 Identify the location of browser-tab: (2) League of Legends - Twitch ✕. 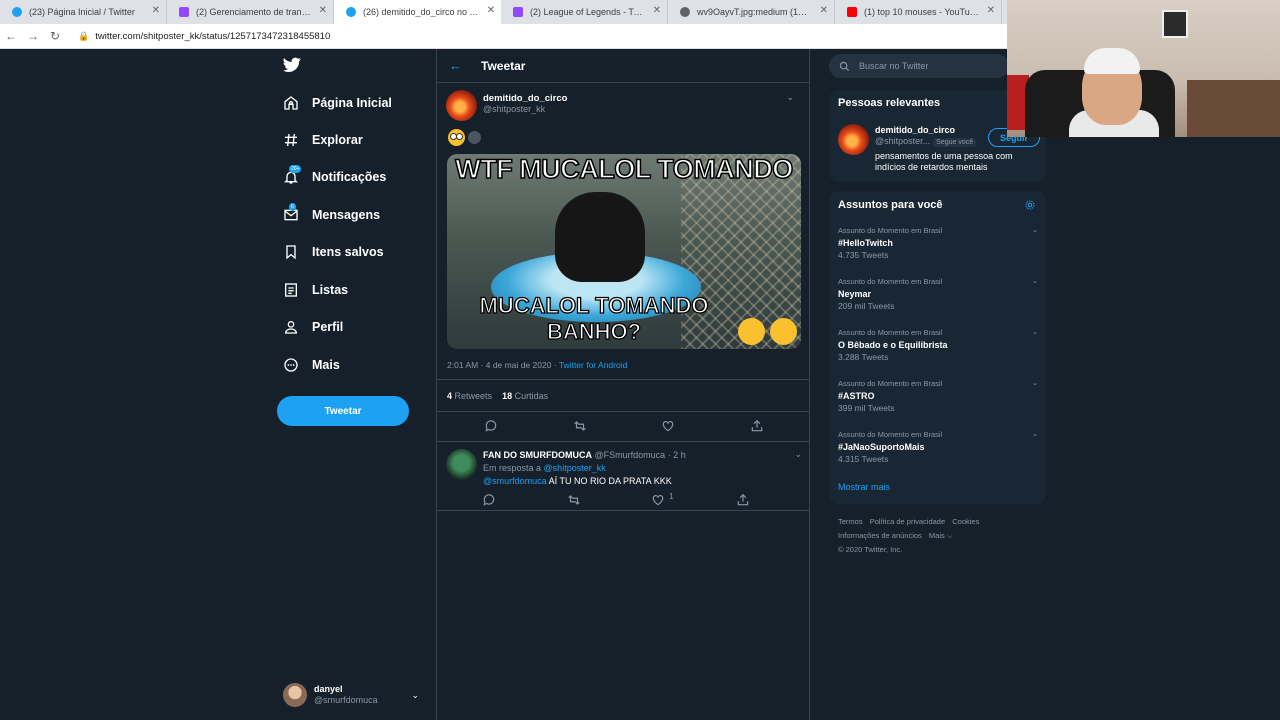
(584, 12).